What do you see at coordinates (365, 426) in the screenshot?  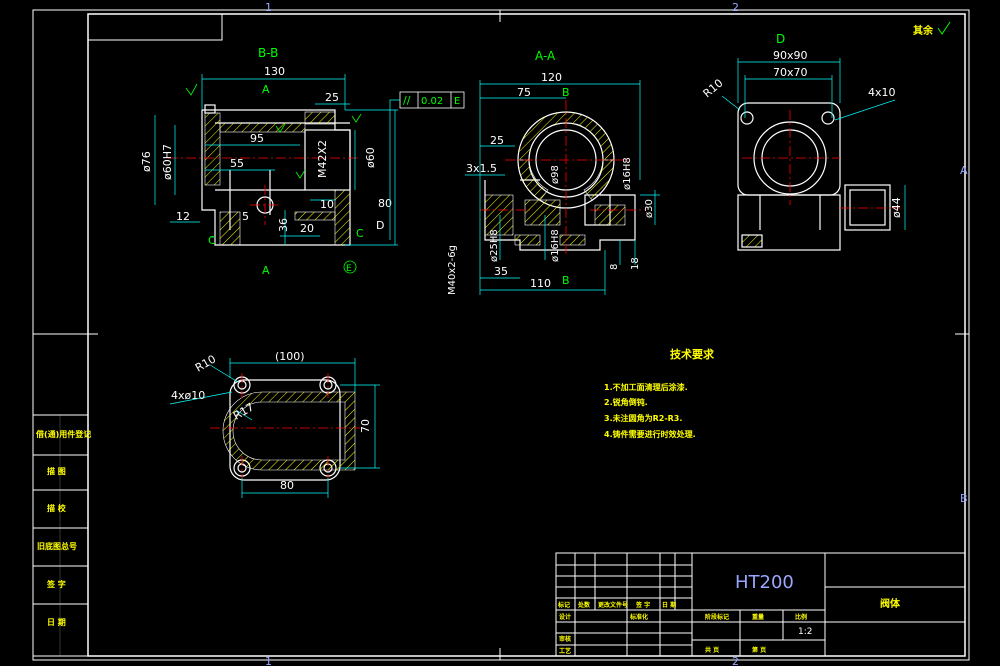 I see `c-dim-70: 70` at bounding box center [365, 426].